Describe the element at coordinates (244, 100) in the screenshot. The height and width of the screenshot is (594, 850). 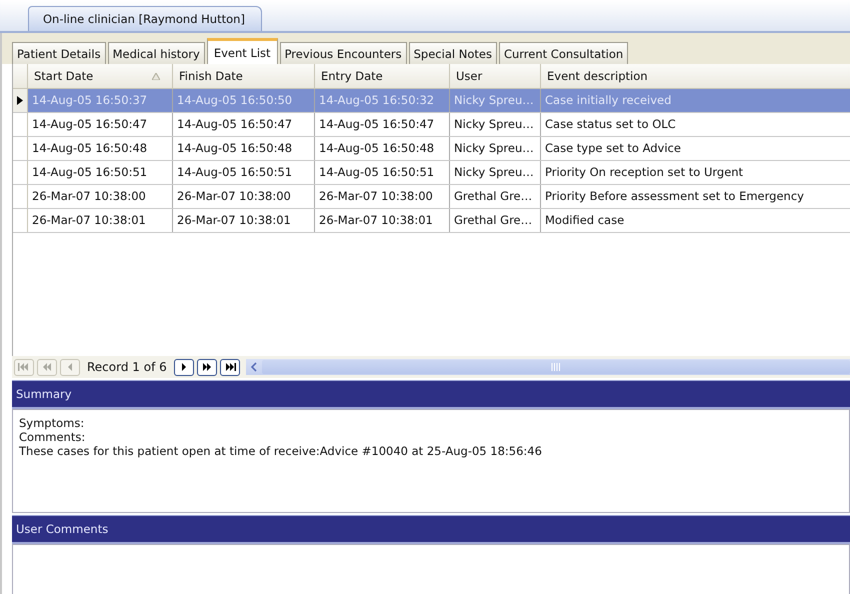
I see `table-cell: 14-Aug-05 16:50:50` at that location.